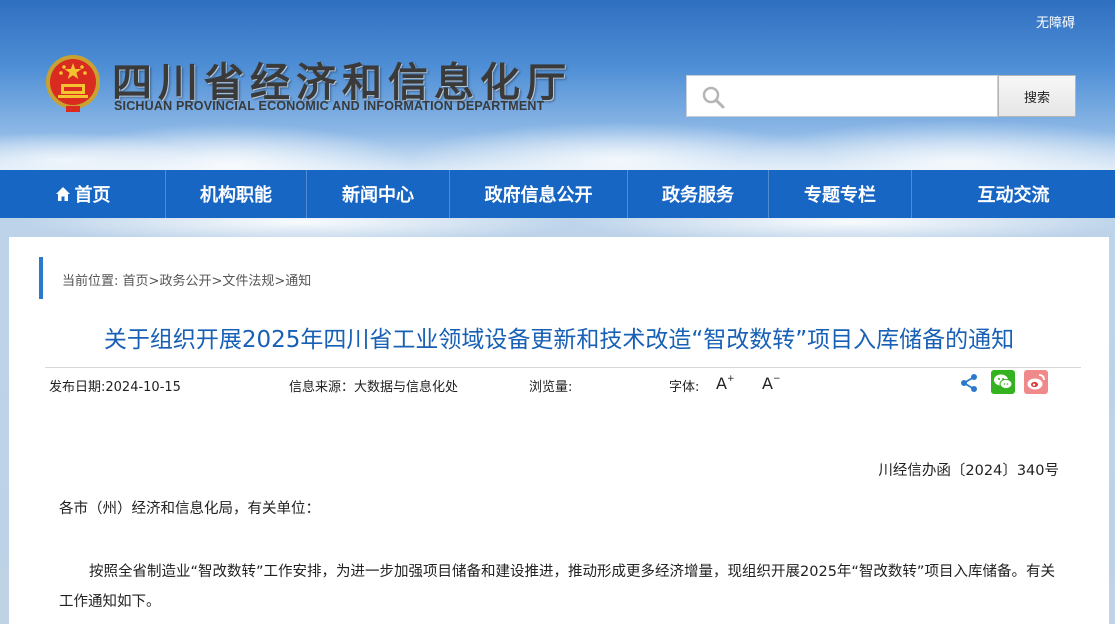 Image resolution: width=1115 pixels, height=624 pixels. What do you see at coordinates (969, 383) in the screenshot?
I see `share-icon` at bounding box center [969, 383].